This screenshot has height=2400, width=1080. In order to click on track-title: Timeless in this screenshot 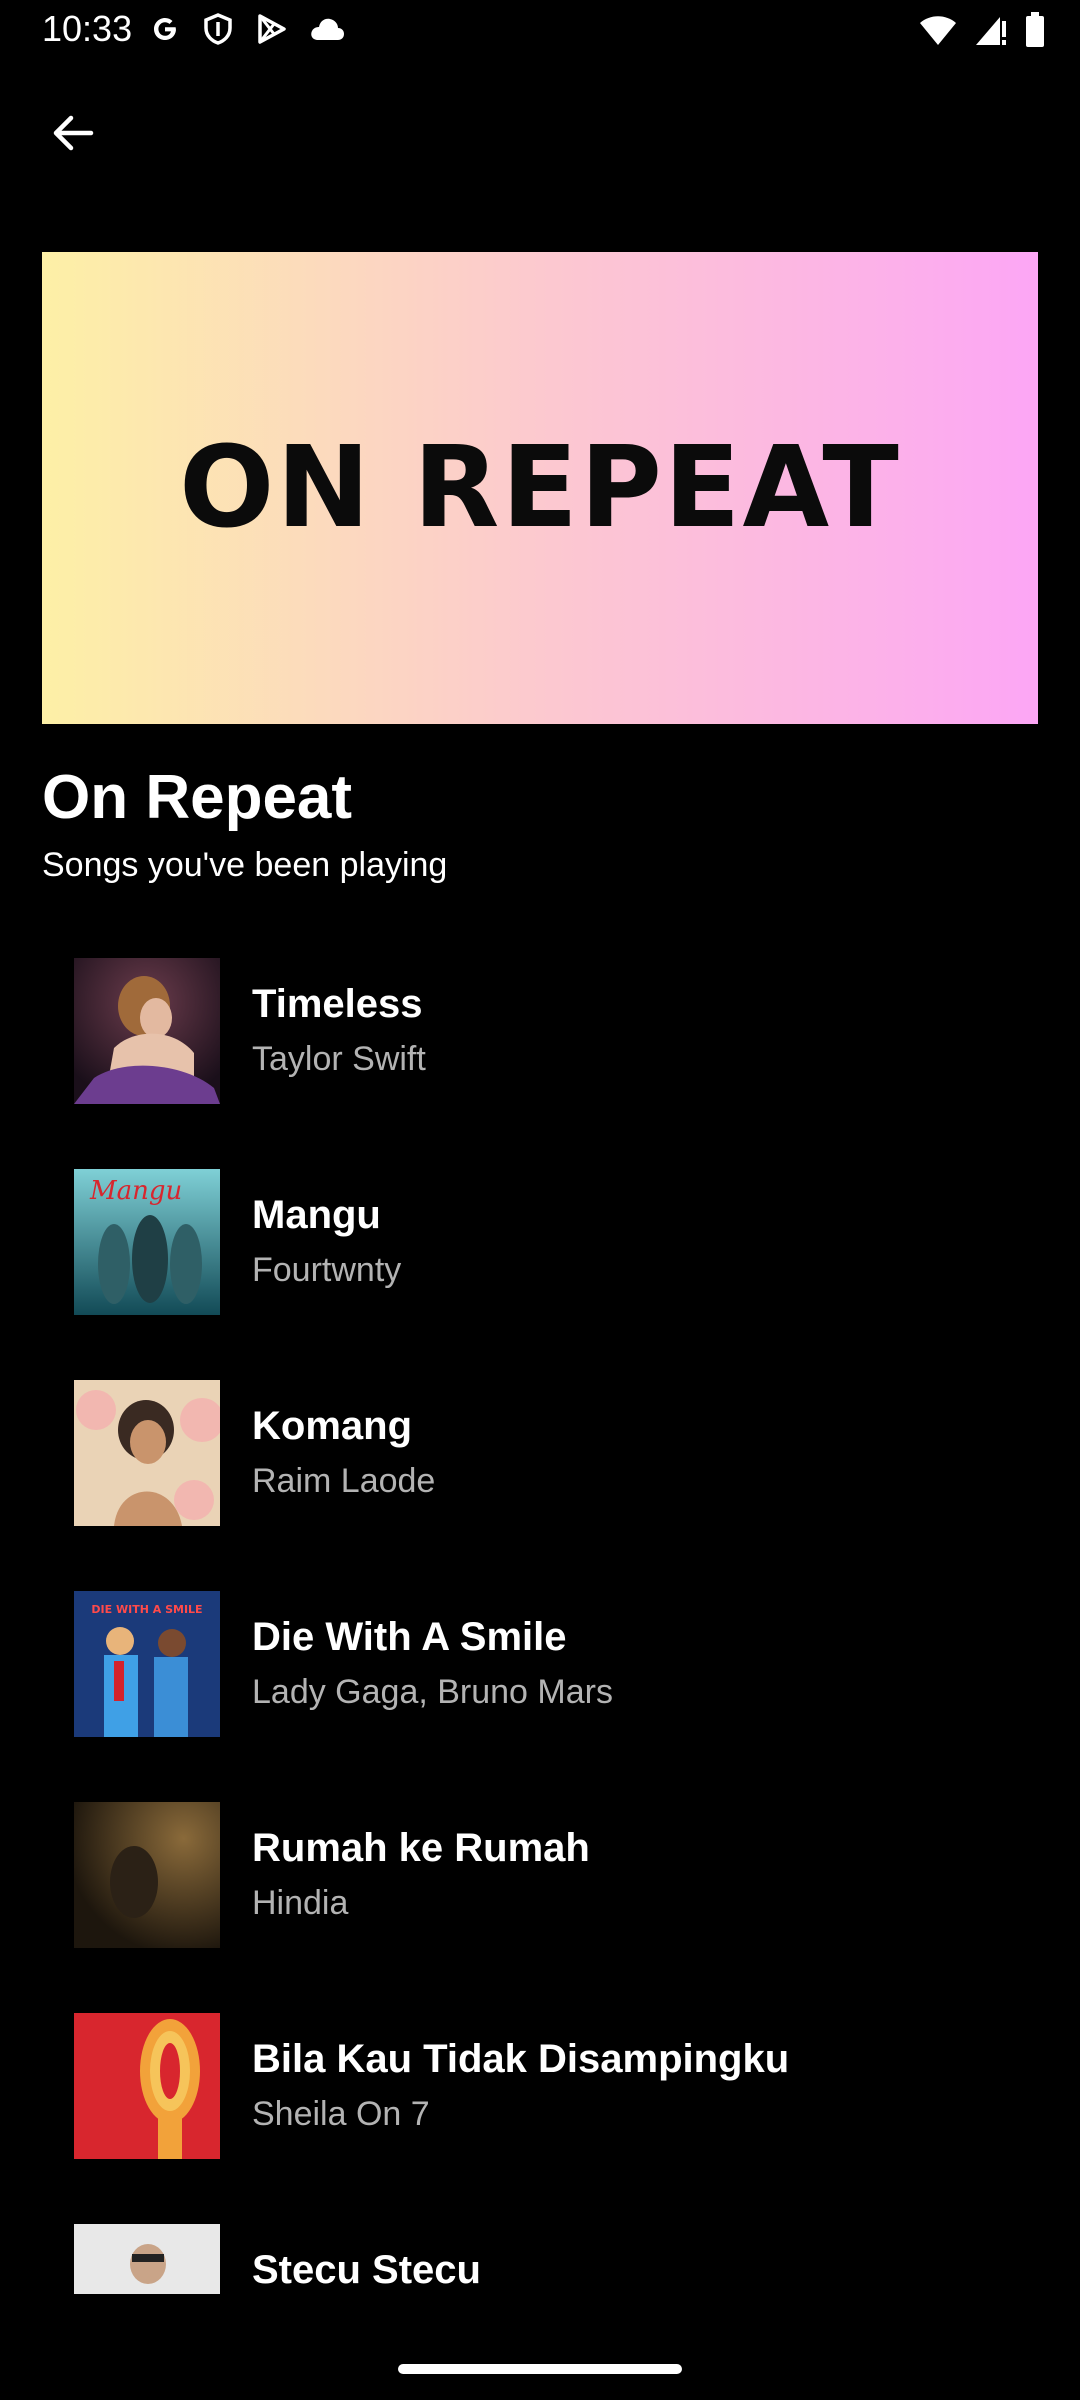, I will do `click(337, 1004)`.